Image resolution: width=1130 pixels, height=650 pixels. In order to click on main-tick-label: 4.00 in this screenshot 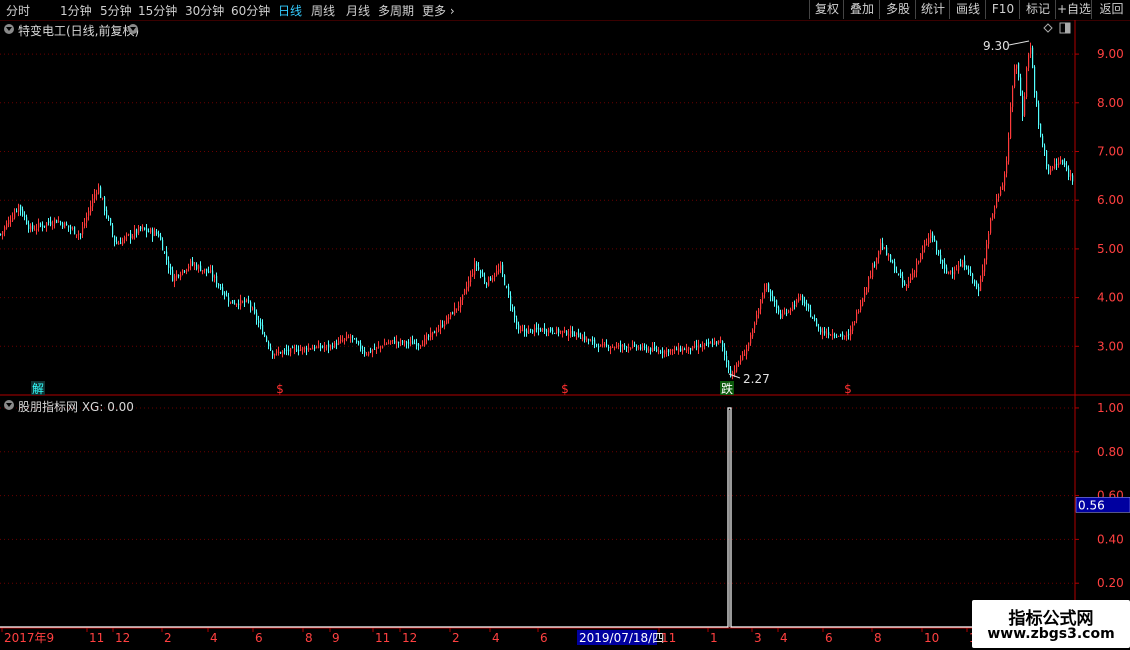, I will do `click(1110, 298)`.